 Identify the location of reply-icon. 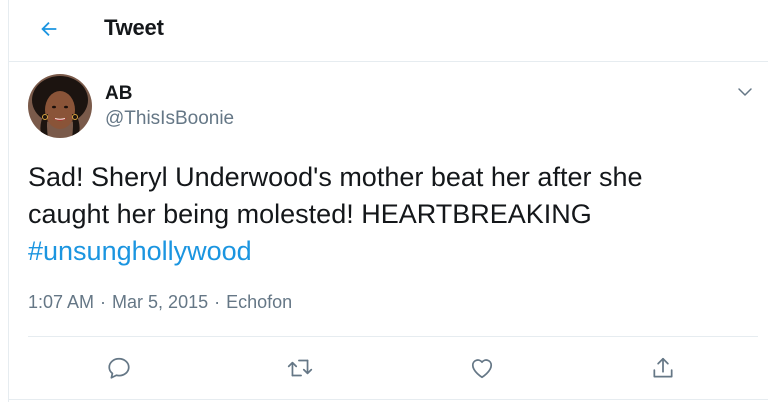
(119, 368).